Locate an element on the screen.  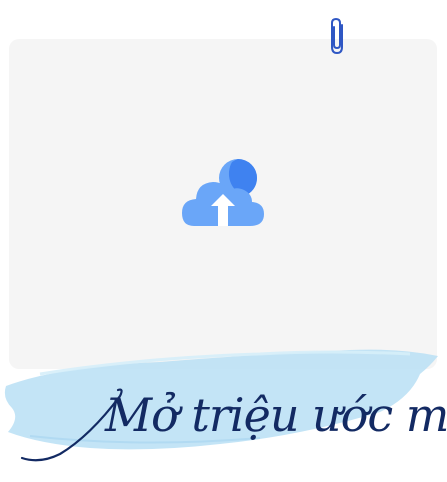
slogan-text: Mở triệu ước mơ is located at coordinates (275, 415).